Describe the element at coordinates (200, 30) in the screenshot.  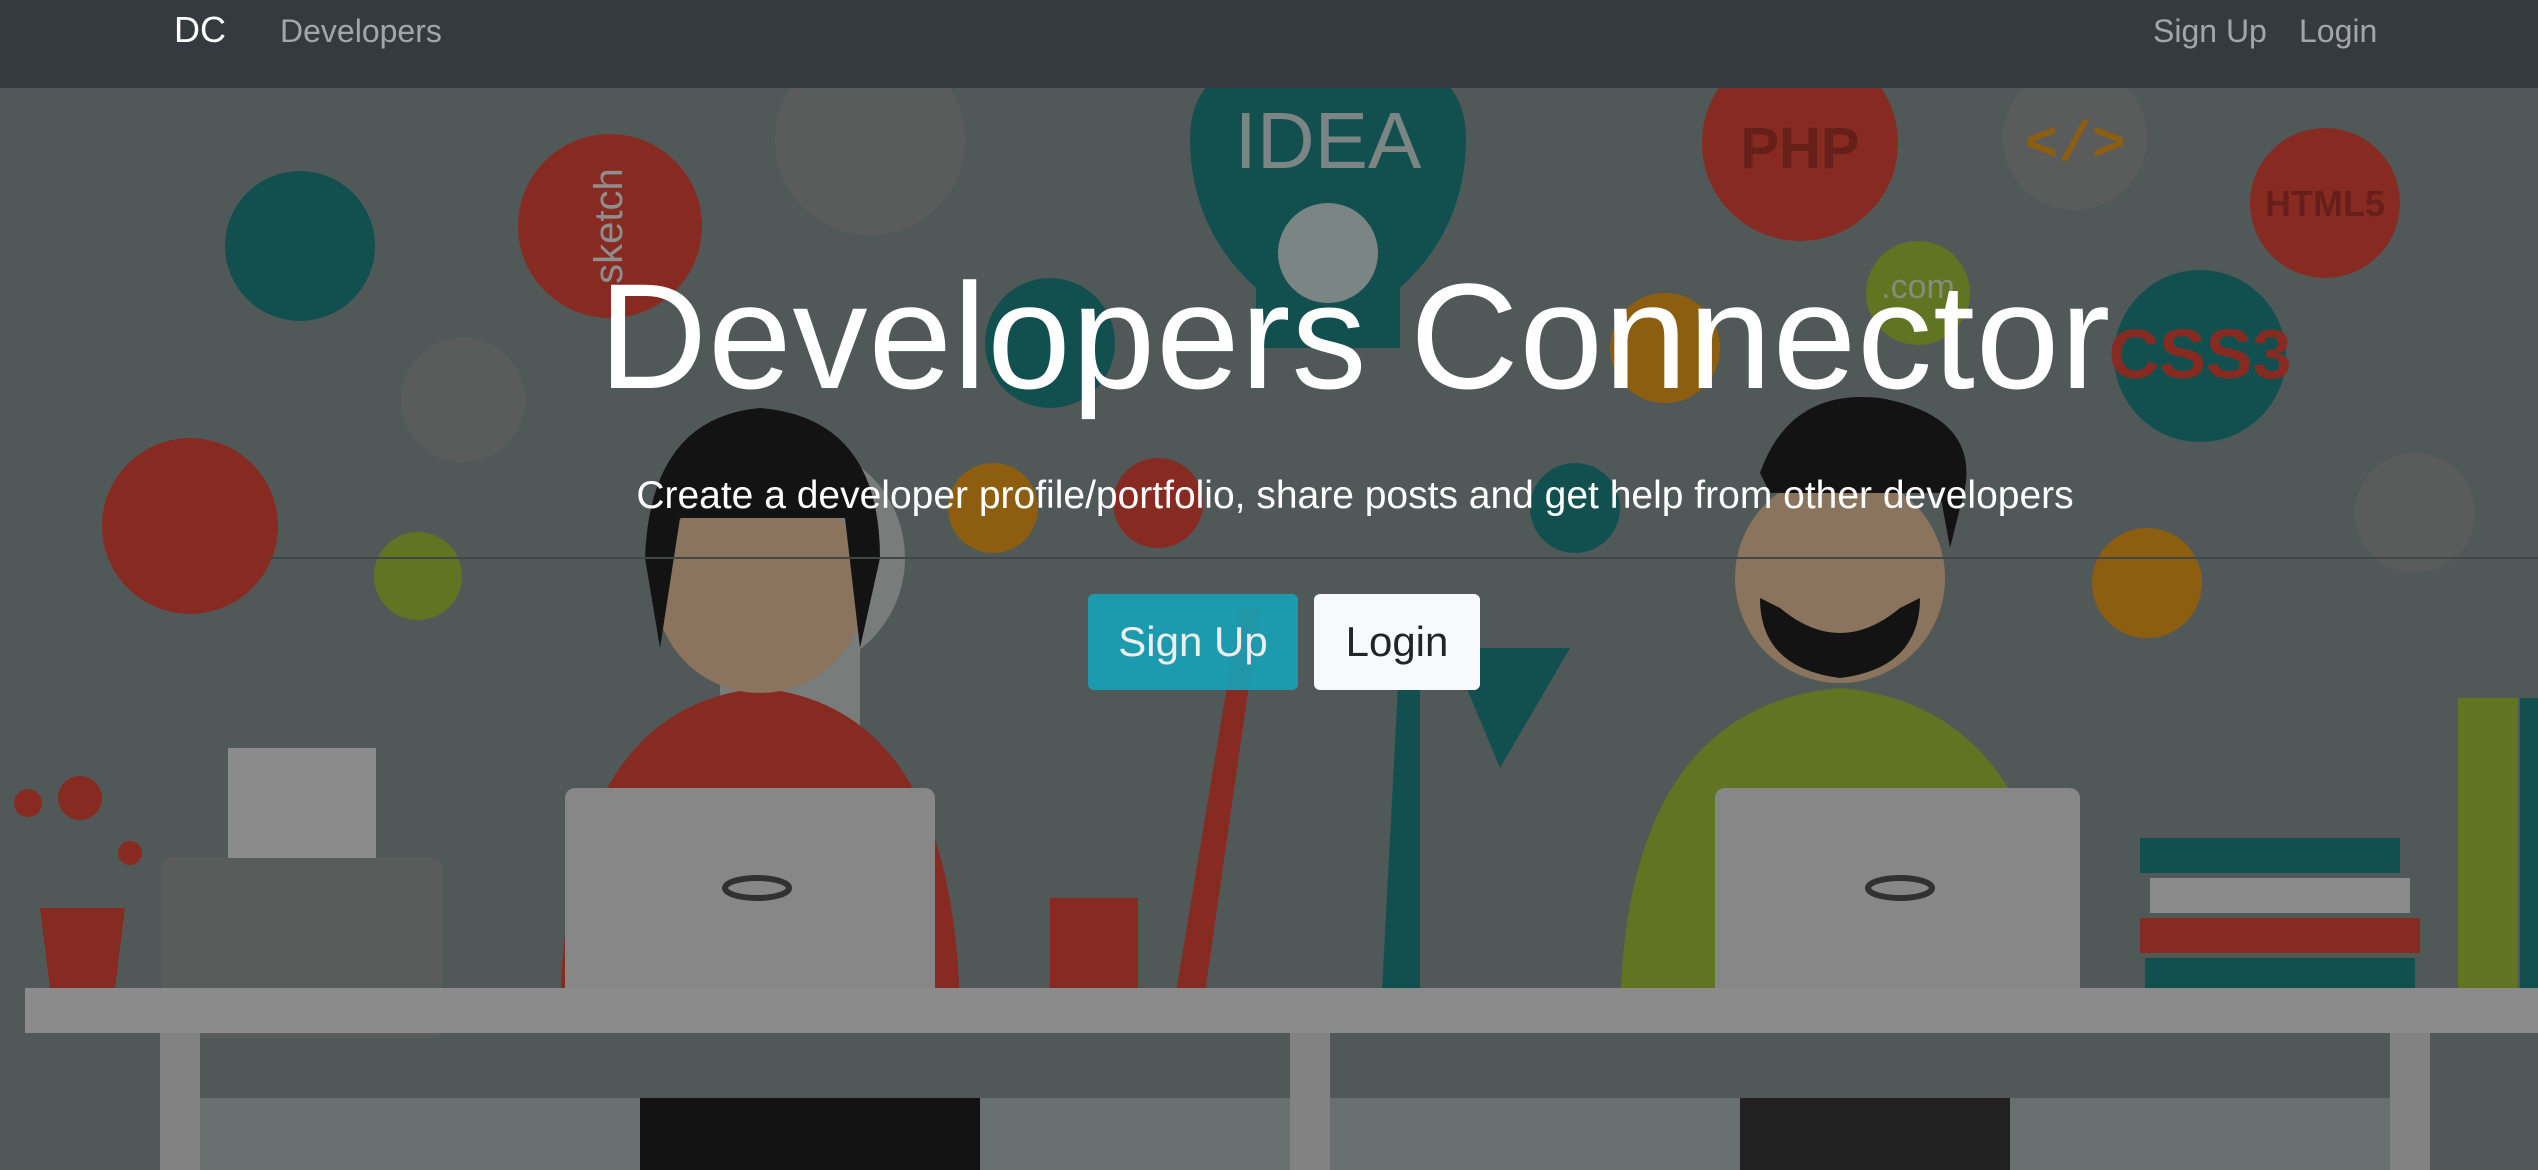
I see `brand-logo-link: DC` at that location.